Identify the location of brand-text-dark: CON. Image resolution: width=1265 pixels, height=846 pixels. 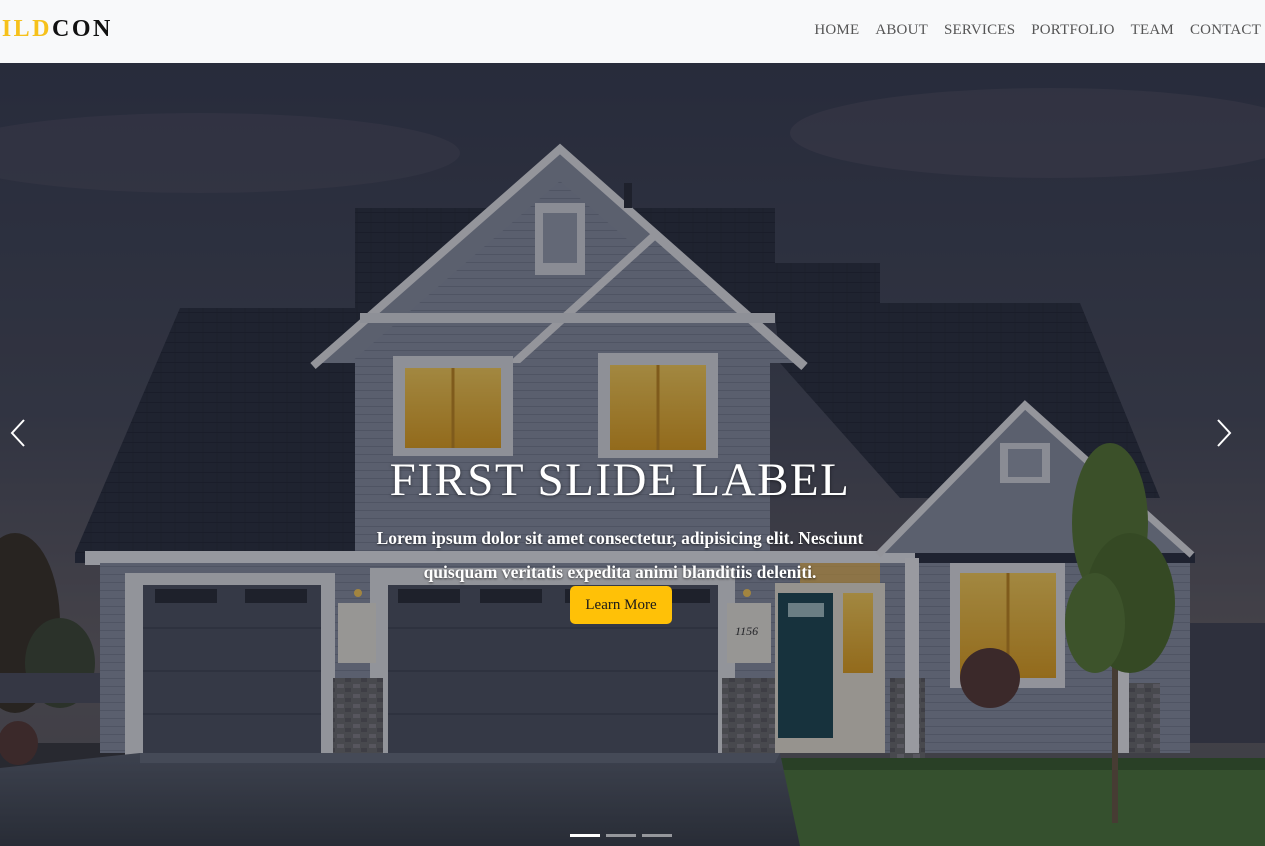
(82, 29).